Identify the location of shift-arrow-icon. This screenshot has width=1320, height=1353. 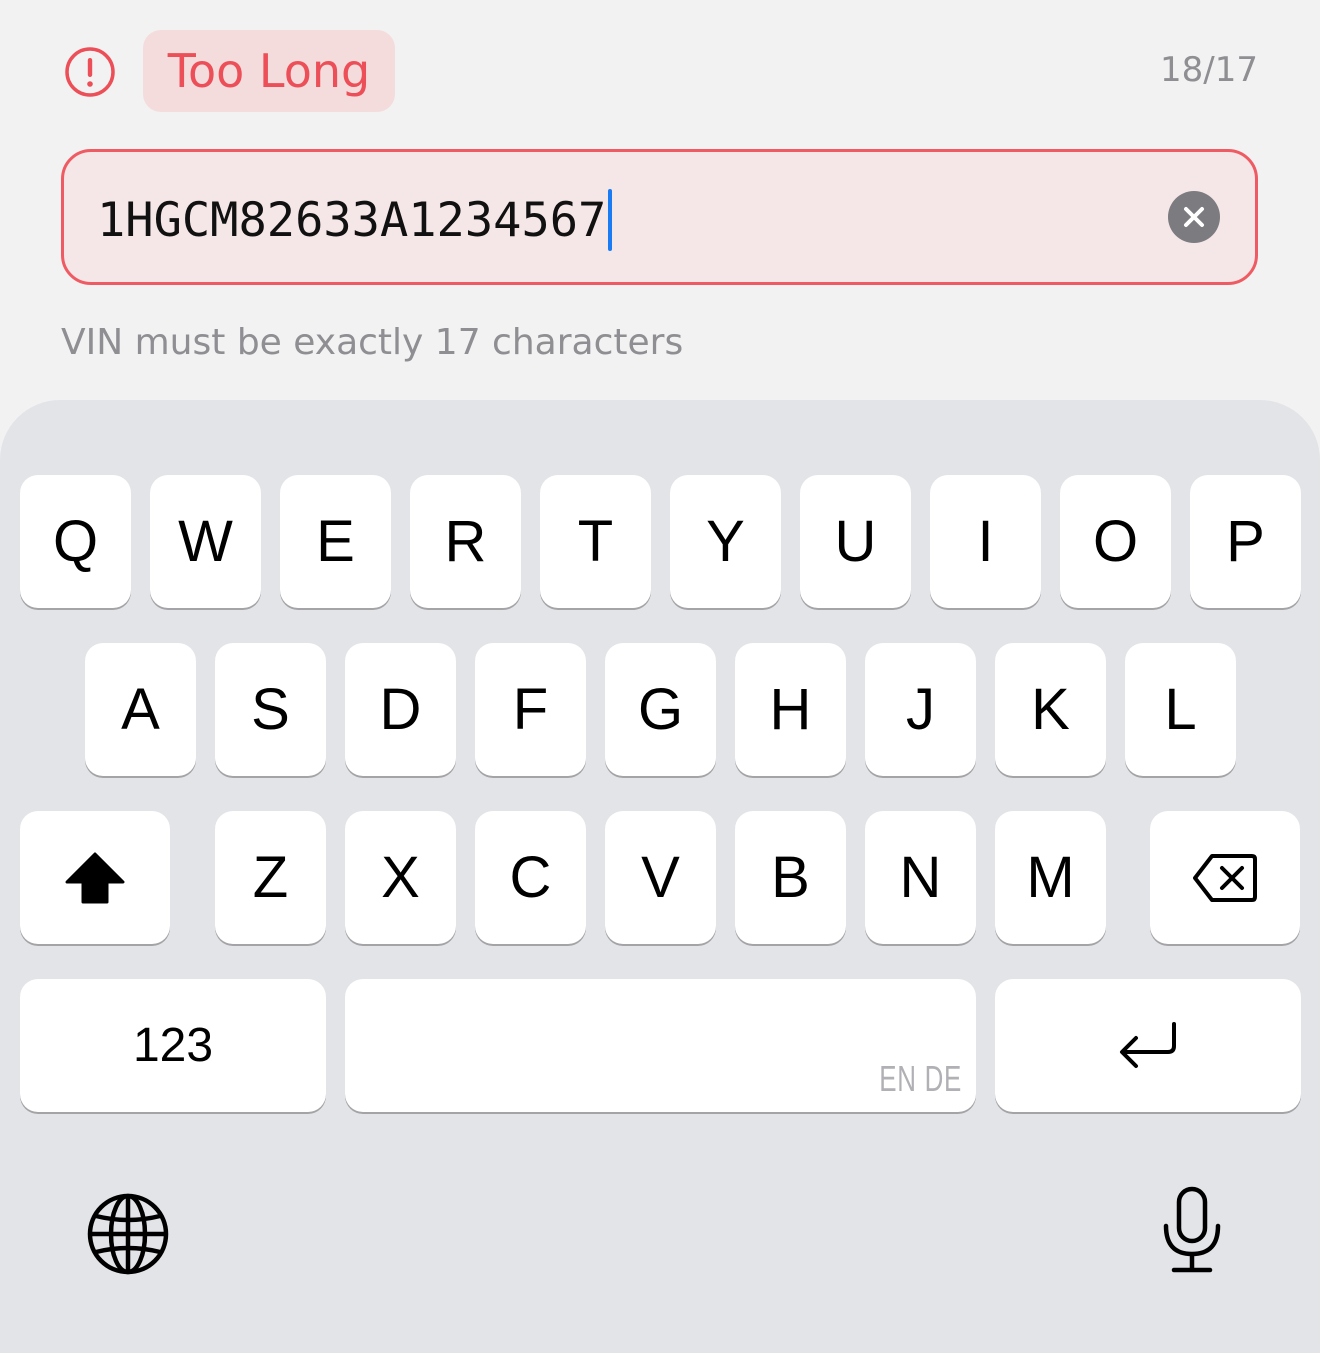
(95, 877).